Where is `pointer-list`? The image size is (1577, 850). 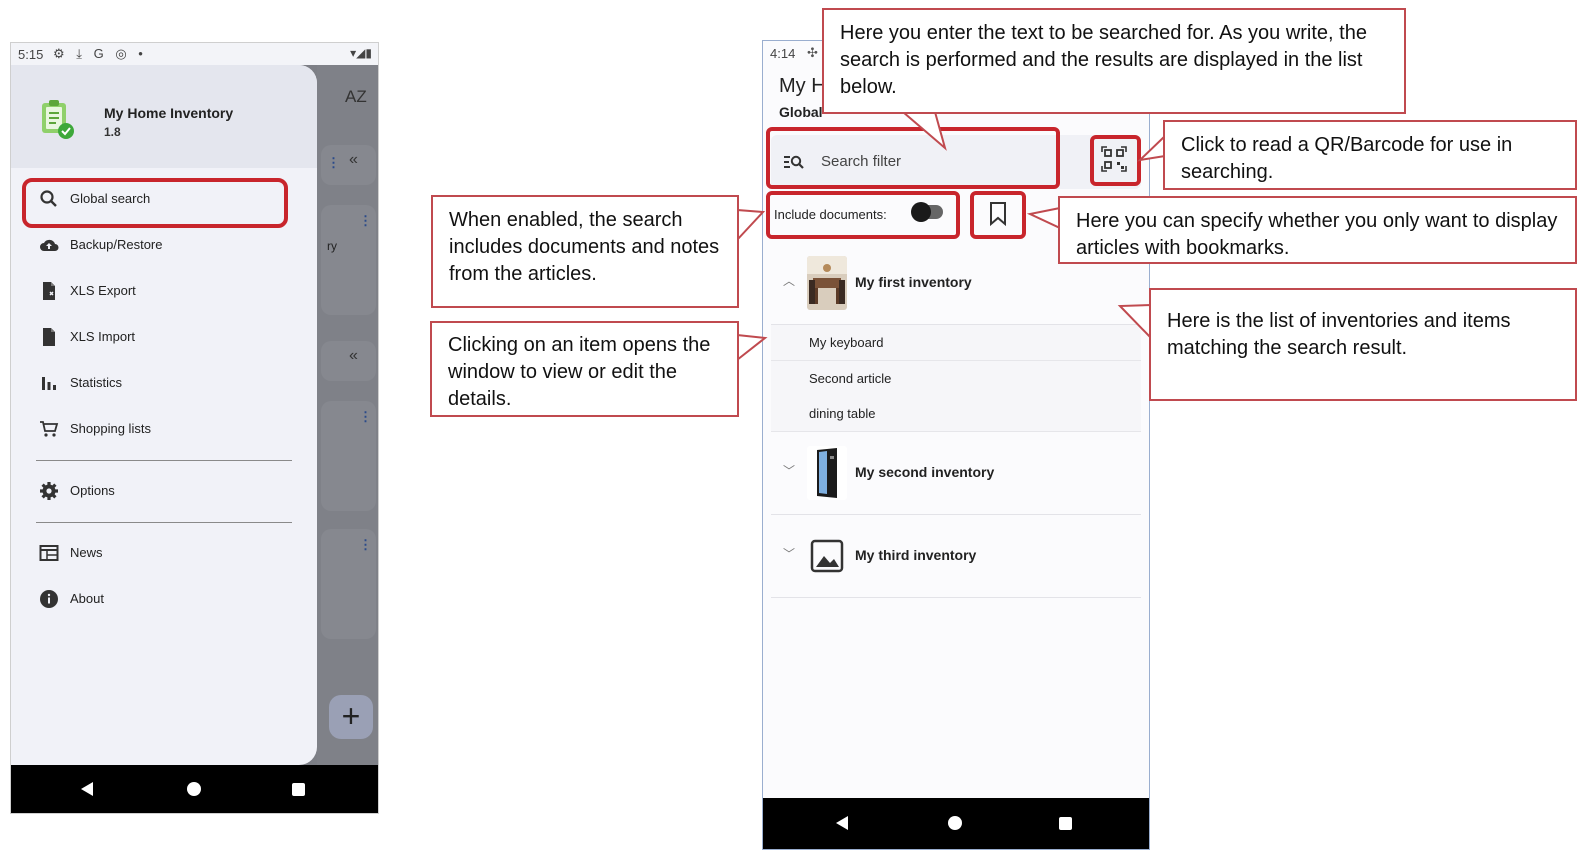 pointer-list is located at coordinates (1134, 322).